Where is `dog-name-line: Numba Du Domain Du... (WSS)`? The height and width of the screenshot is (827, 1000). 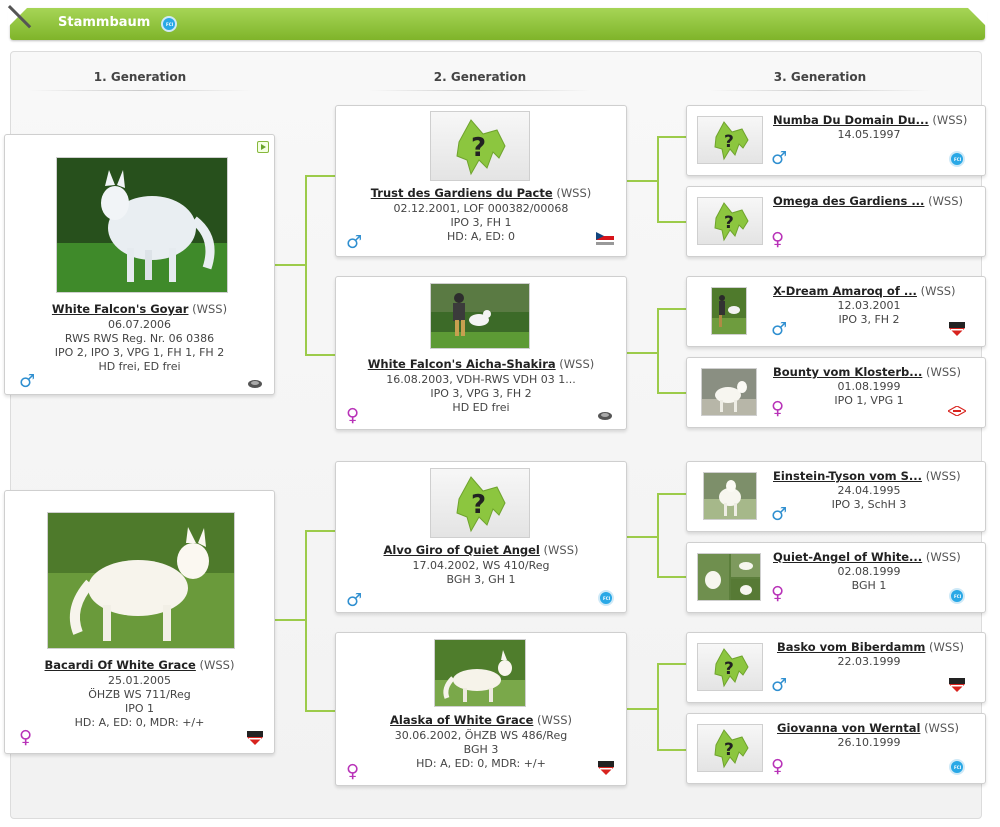
dog-name-line: Numba Du Domain Du... (WSS) is located at coordinates (870, 120).